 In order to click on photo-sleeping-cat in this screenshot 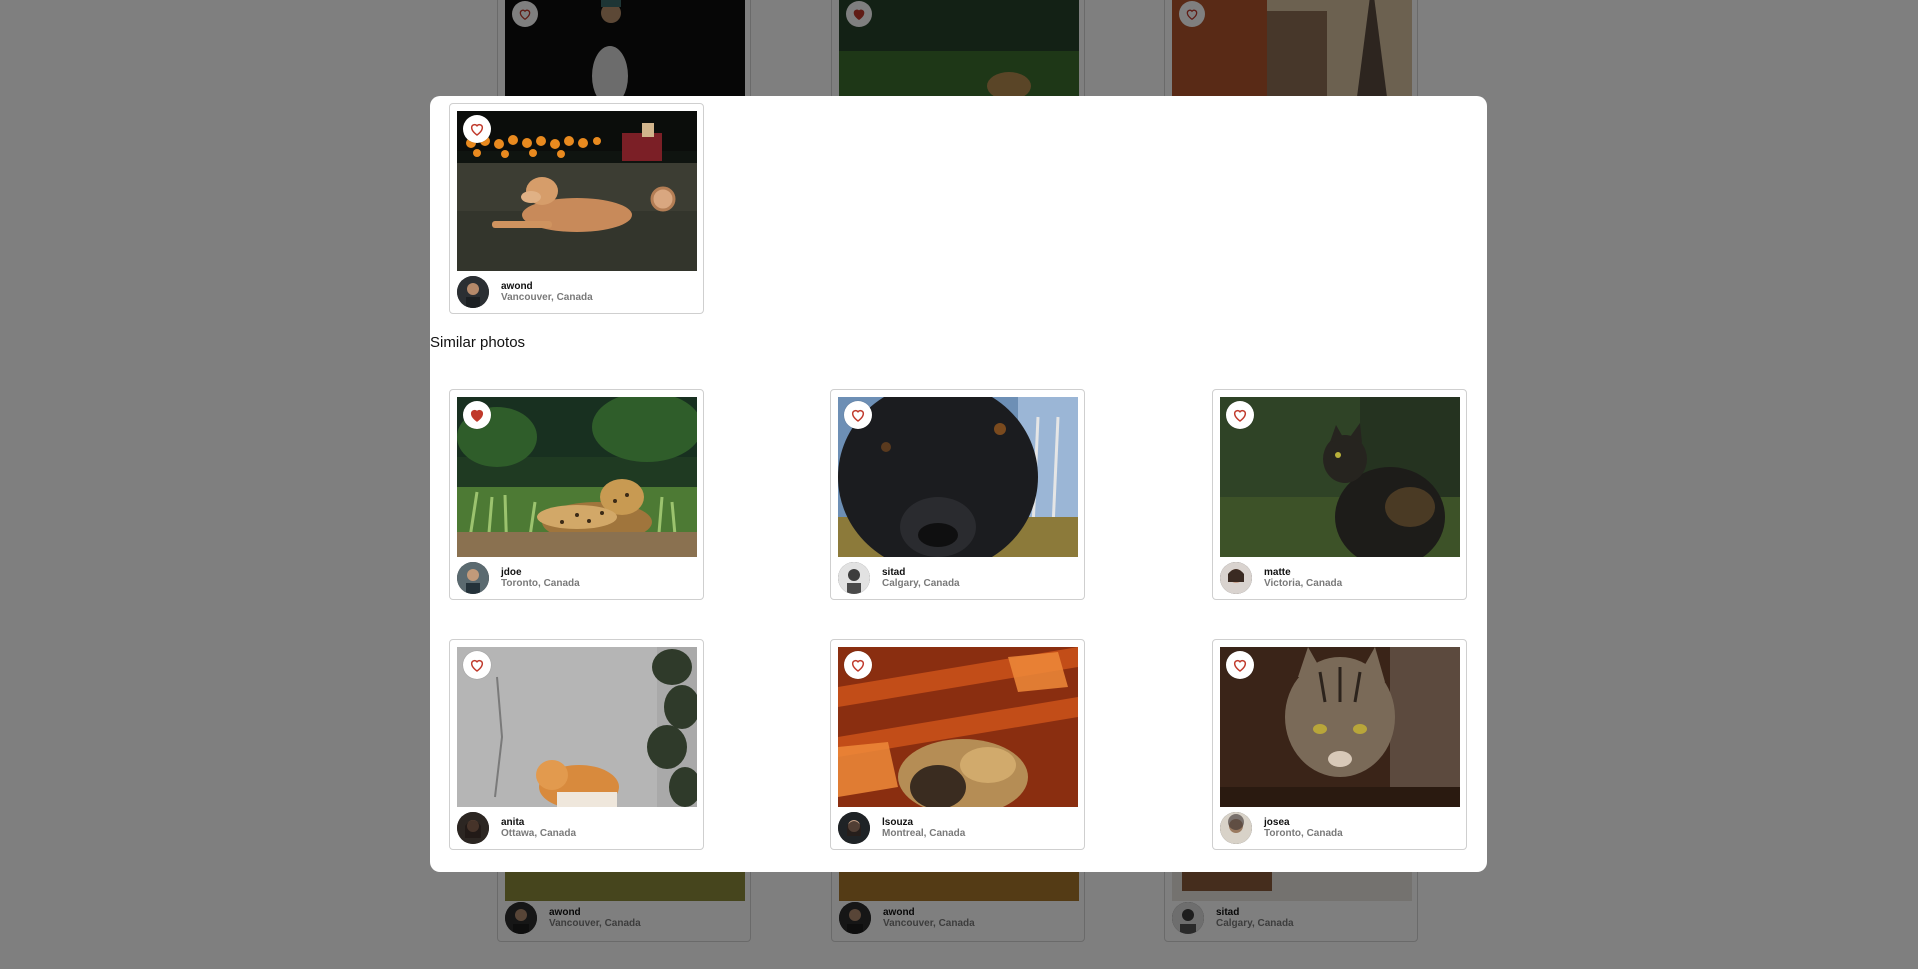, I will do `click(958, 727)`.